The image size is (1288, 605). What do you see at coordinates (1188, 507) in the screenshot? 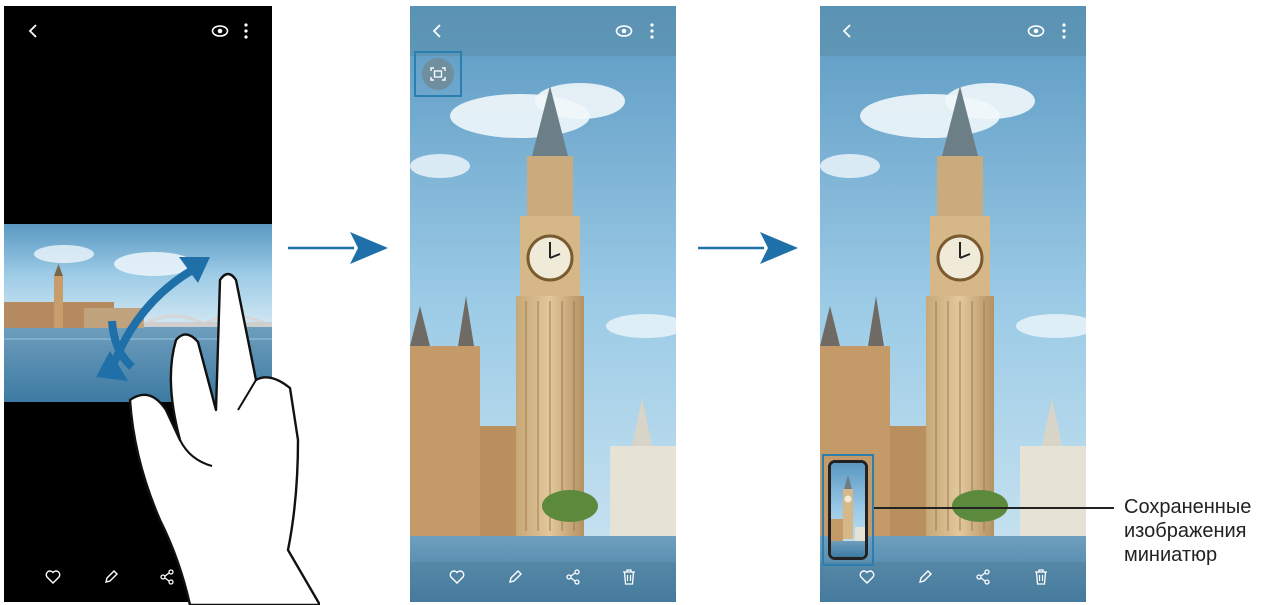
I see `callout-line1: Сохраненные` at bounding box center [1188, 507].